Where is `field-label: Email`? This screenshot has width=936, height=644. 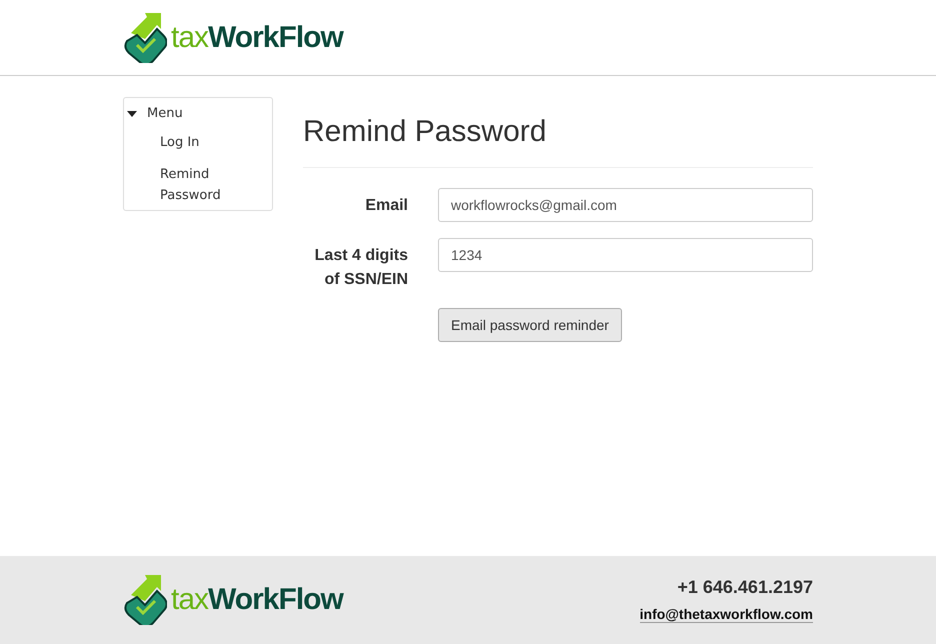
field-label: Email is located at coordinates (386, 206).